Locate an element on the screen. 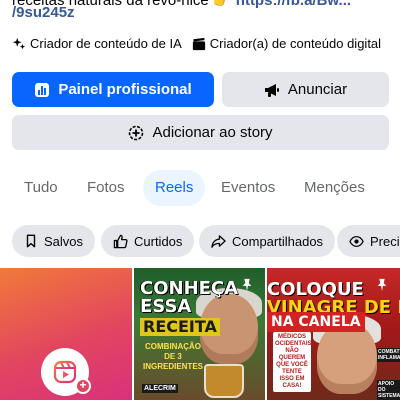  chart-icon is located at coordinates (42, 89).